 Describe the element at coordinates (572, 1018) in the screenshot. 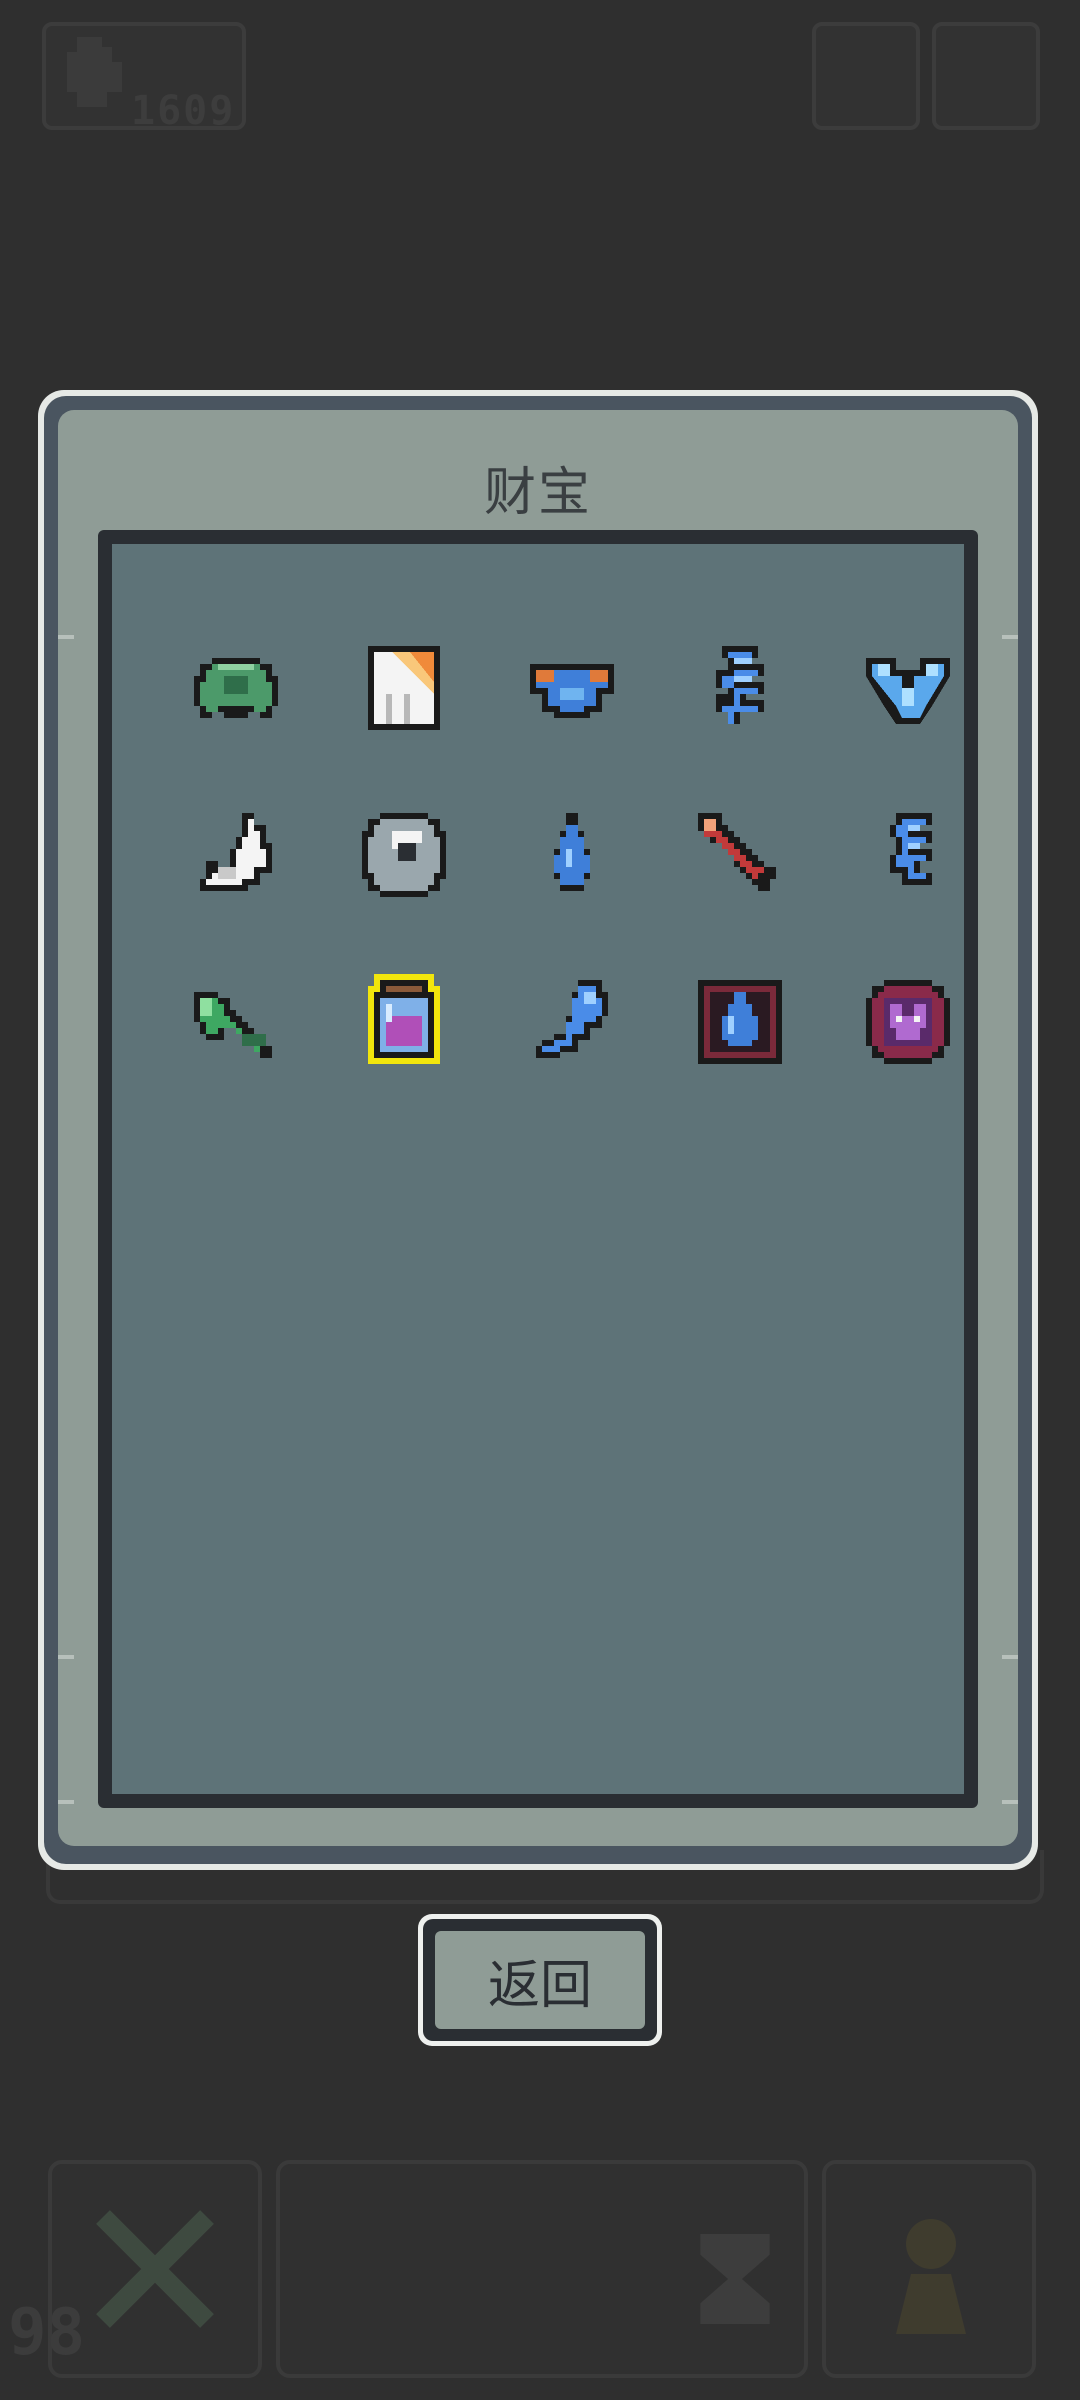

I see `blue-spirit-icon` at that location.